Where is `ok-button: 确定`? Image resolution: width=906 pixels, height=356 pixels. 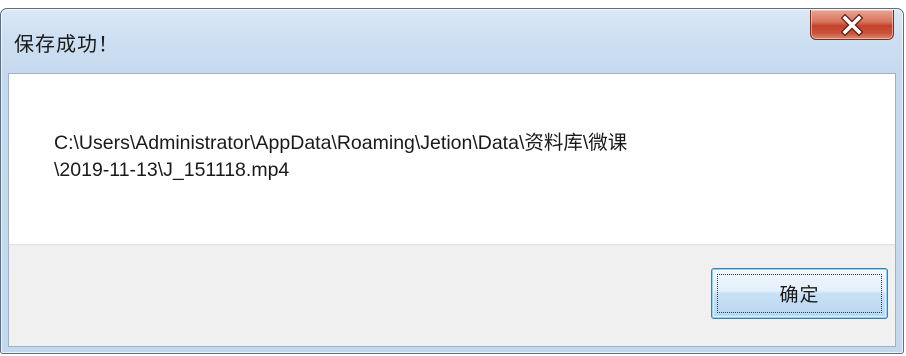 ok-button: 确定 is located at coordinates (799, 293).